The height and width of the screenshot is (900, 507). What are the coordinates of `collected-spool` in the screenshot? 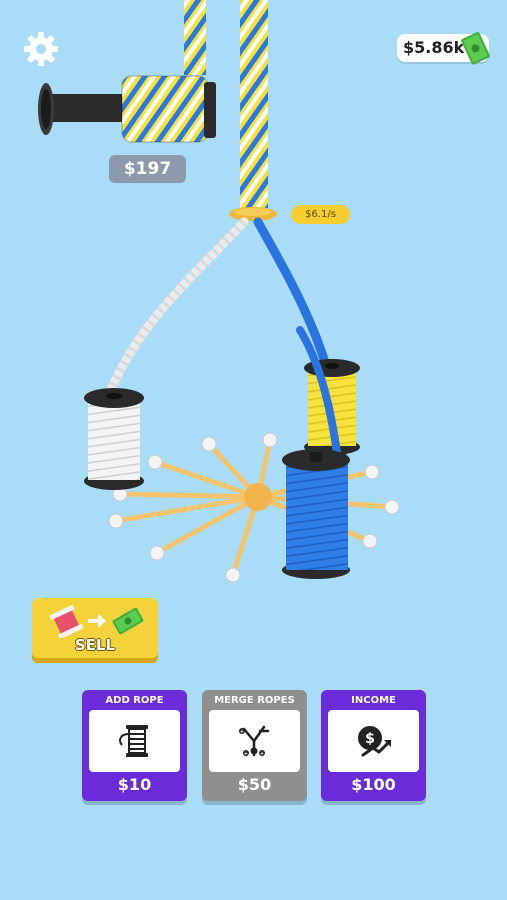 It's located at (127, 109).